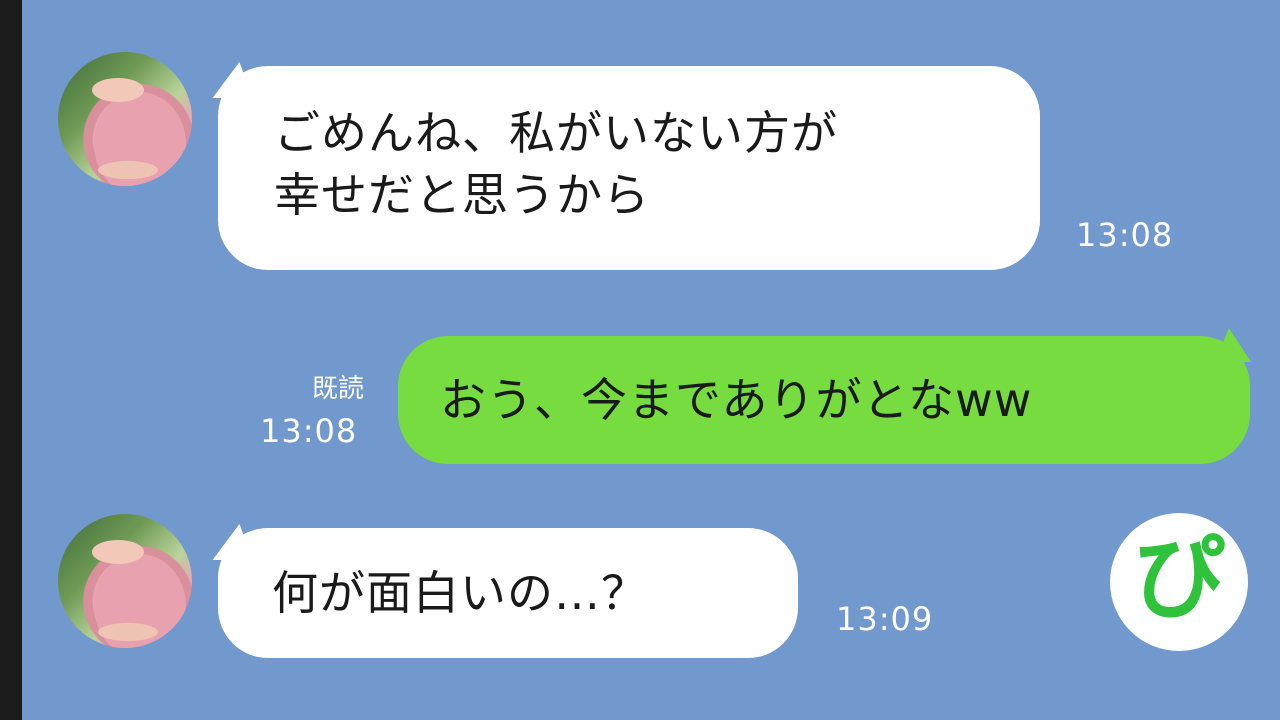  I want to click on message-text: 何が面白いの…？, so click(460, 593).